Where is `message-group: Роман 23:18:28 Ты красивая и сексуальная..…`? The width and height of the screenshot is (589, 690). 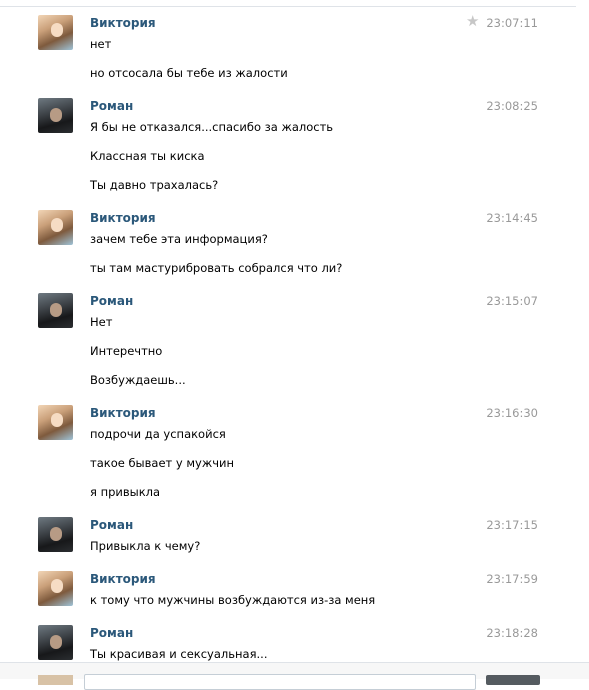
message-group: Роман 23:18:28 Ты красивая и сексуальная..… is located at coordinates (288, 643).